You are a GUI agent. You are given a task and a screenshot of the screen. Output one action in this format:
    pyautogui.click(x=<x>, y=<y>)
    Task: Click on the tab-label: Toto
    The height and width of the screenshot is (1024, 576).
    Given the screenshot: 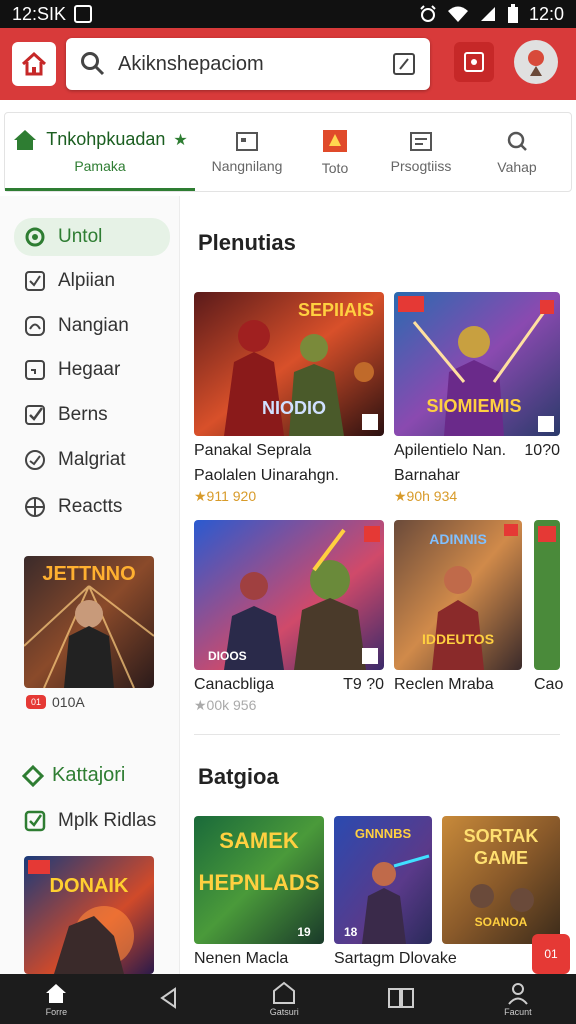 What is the action you would take?
    pyautogui.click(x=335, y=168)
    